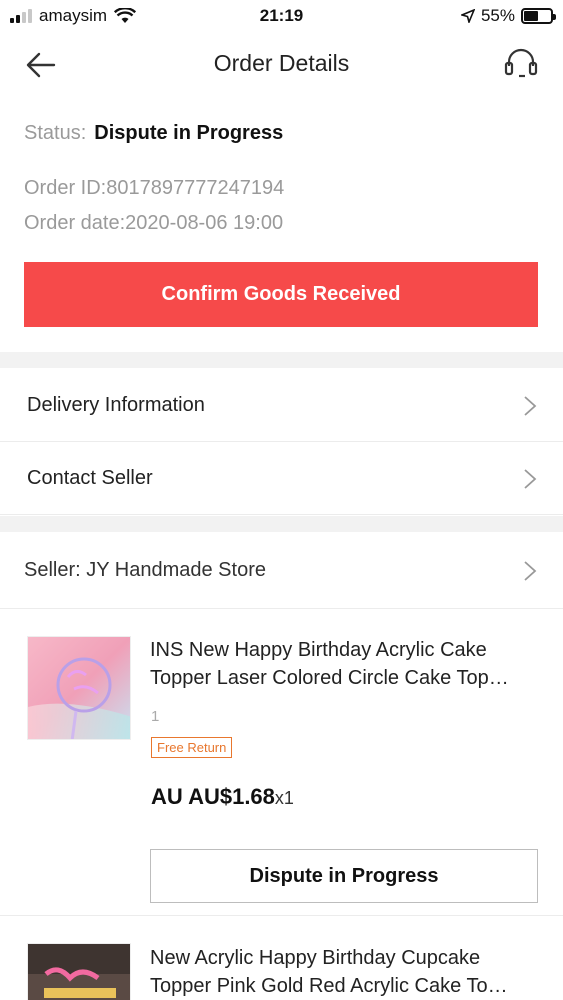 This screenshot has width=563, height=1000. What do you see at coordinates (154, 188) in the screenshot?
I see `order-id: Order ID:8017897777247194` at bounding box center [154, 188].